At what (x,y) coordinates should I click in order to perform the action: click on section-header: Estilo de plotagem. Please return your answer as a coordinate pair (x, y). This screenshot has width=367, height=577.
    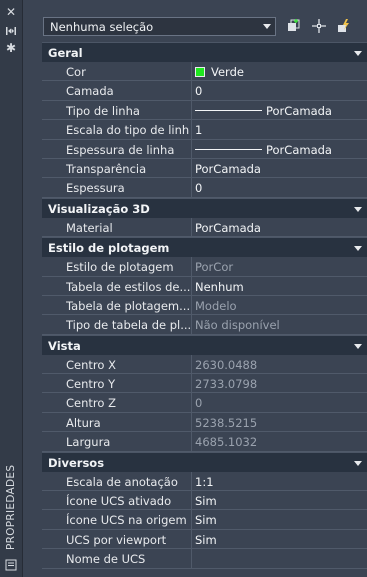
    Looking at the image, I should click on (204, 247).